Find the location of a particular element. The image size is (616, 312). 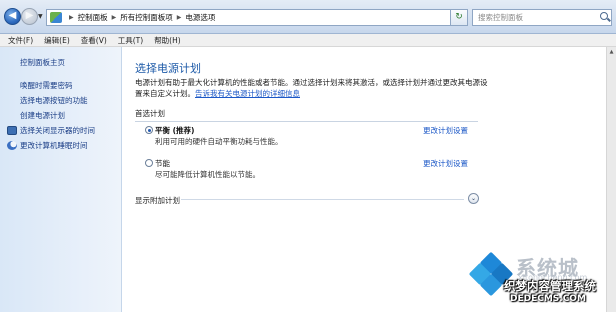

watermark-cn-text: 织梦内容管理系统 is located at coordinates (550, 286).